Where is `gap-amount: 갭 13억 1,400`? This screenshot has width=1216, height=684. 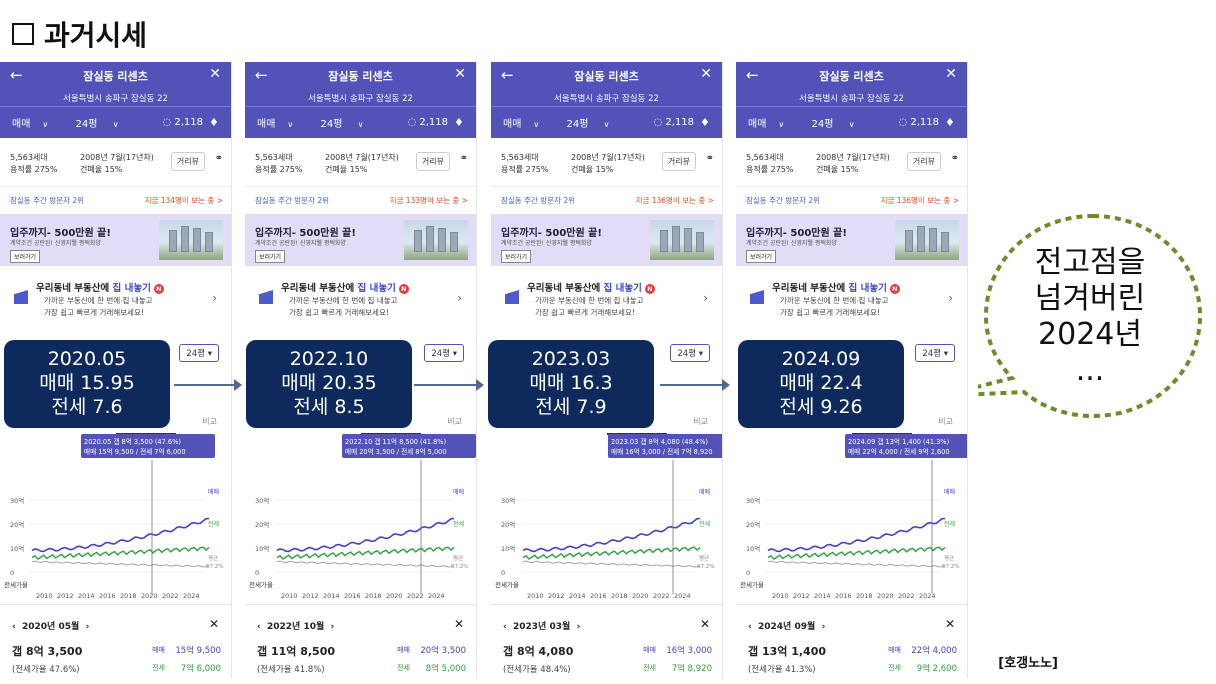
gap-amount: 갭 13억 1,400 is located at coordinates (787, 651).